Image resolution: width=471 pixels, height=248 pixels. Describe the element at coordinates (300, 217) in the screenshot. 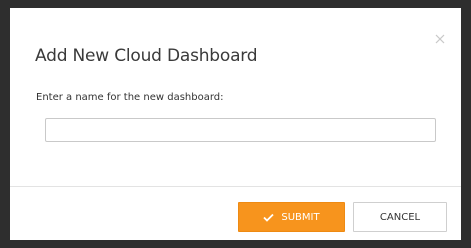

I see `submit-button-label: SUBMIT` at that location.